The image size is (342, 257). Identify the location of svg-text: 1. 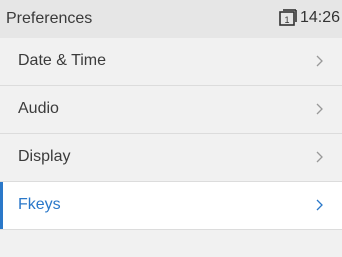
(286, 20).